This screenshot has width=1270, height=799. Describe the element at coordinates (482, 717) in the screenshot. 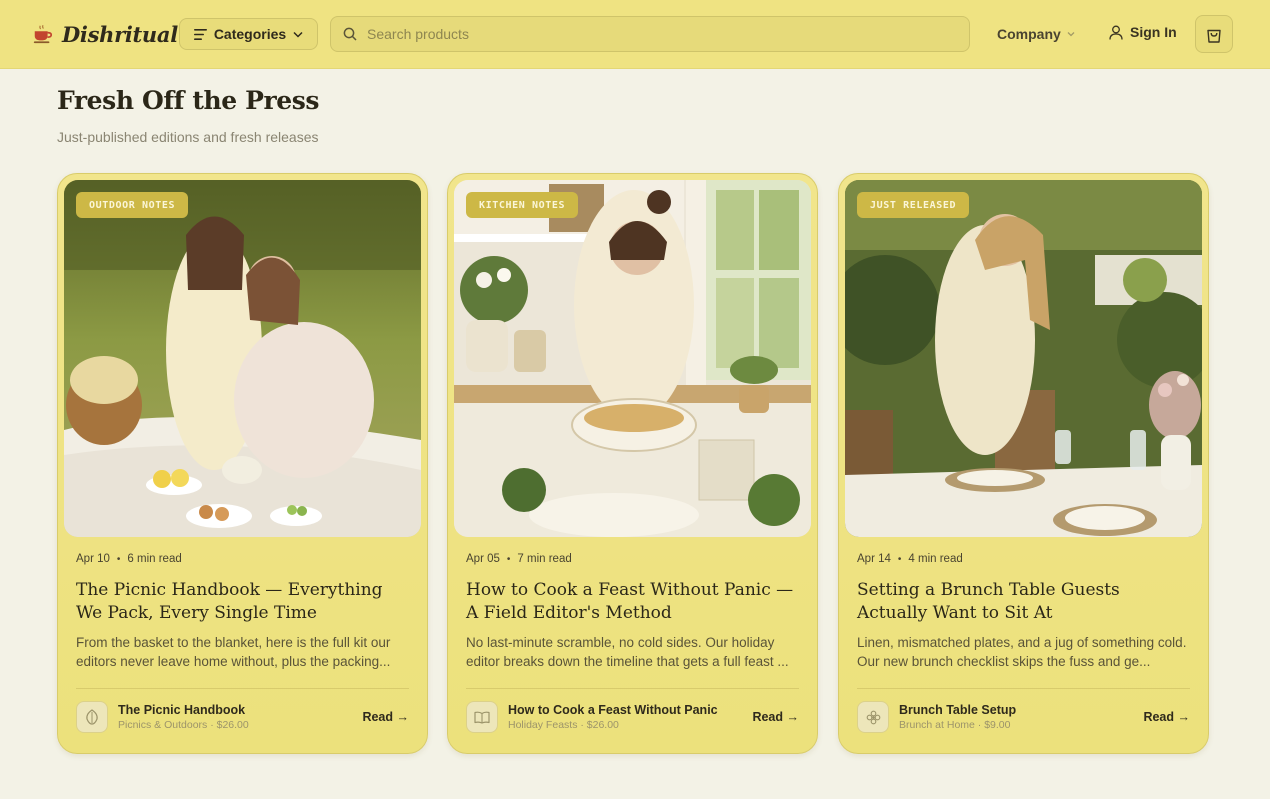

I see `book-icon` at that location.